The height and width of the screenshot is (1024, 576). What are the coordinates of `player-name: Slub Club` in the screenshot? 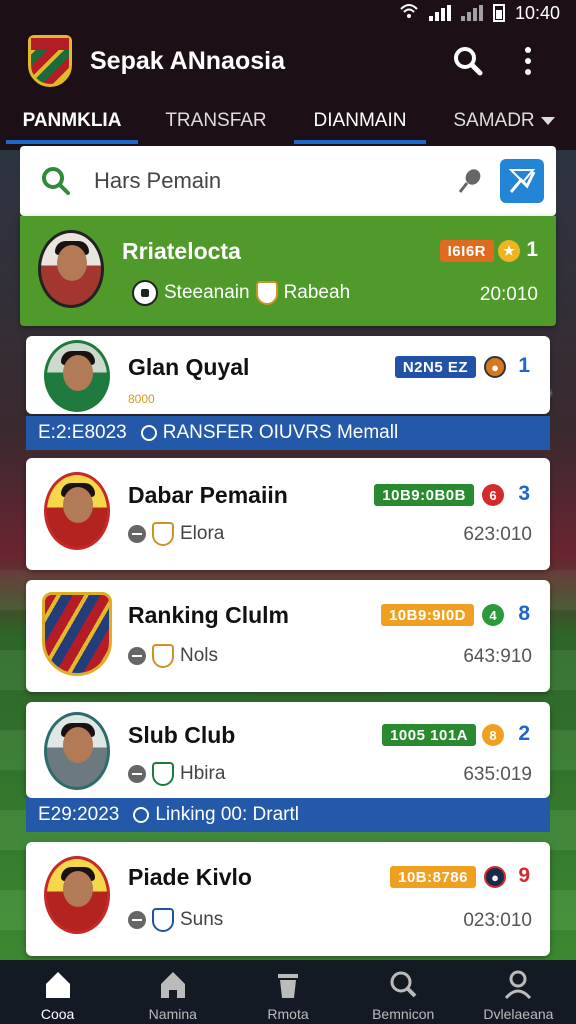 It's located at (182, 735).